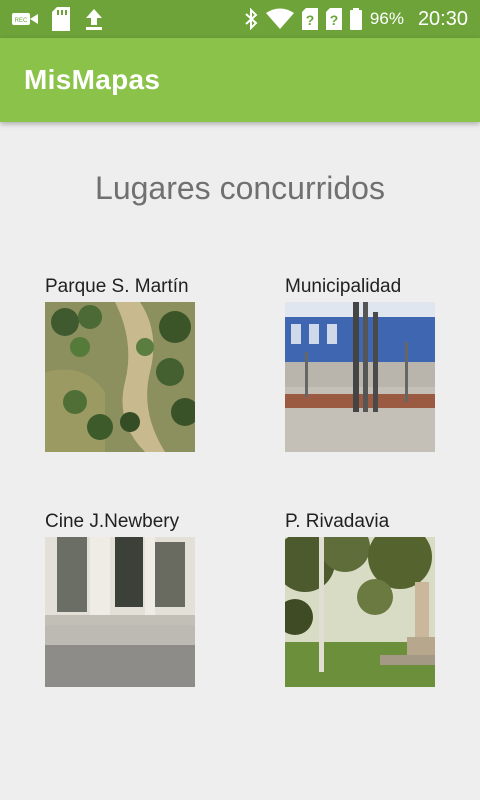 The image size is (480, 800). I want to click on park-aerial-photo, so click(120, 377).